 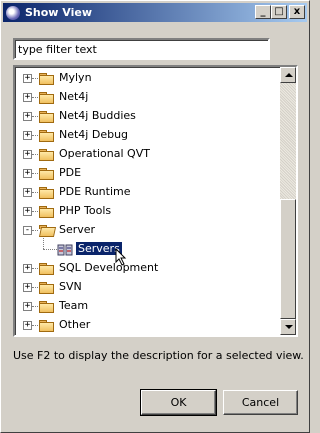 I want to click on tree-item-label: Operational QVT, so click(x=104, y=153).